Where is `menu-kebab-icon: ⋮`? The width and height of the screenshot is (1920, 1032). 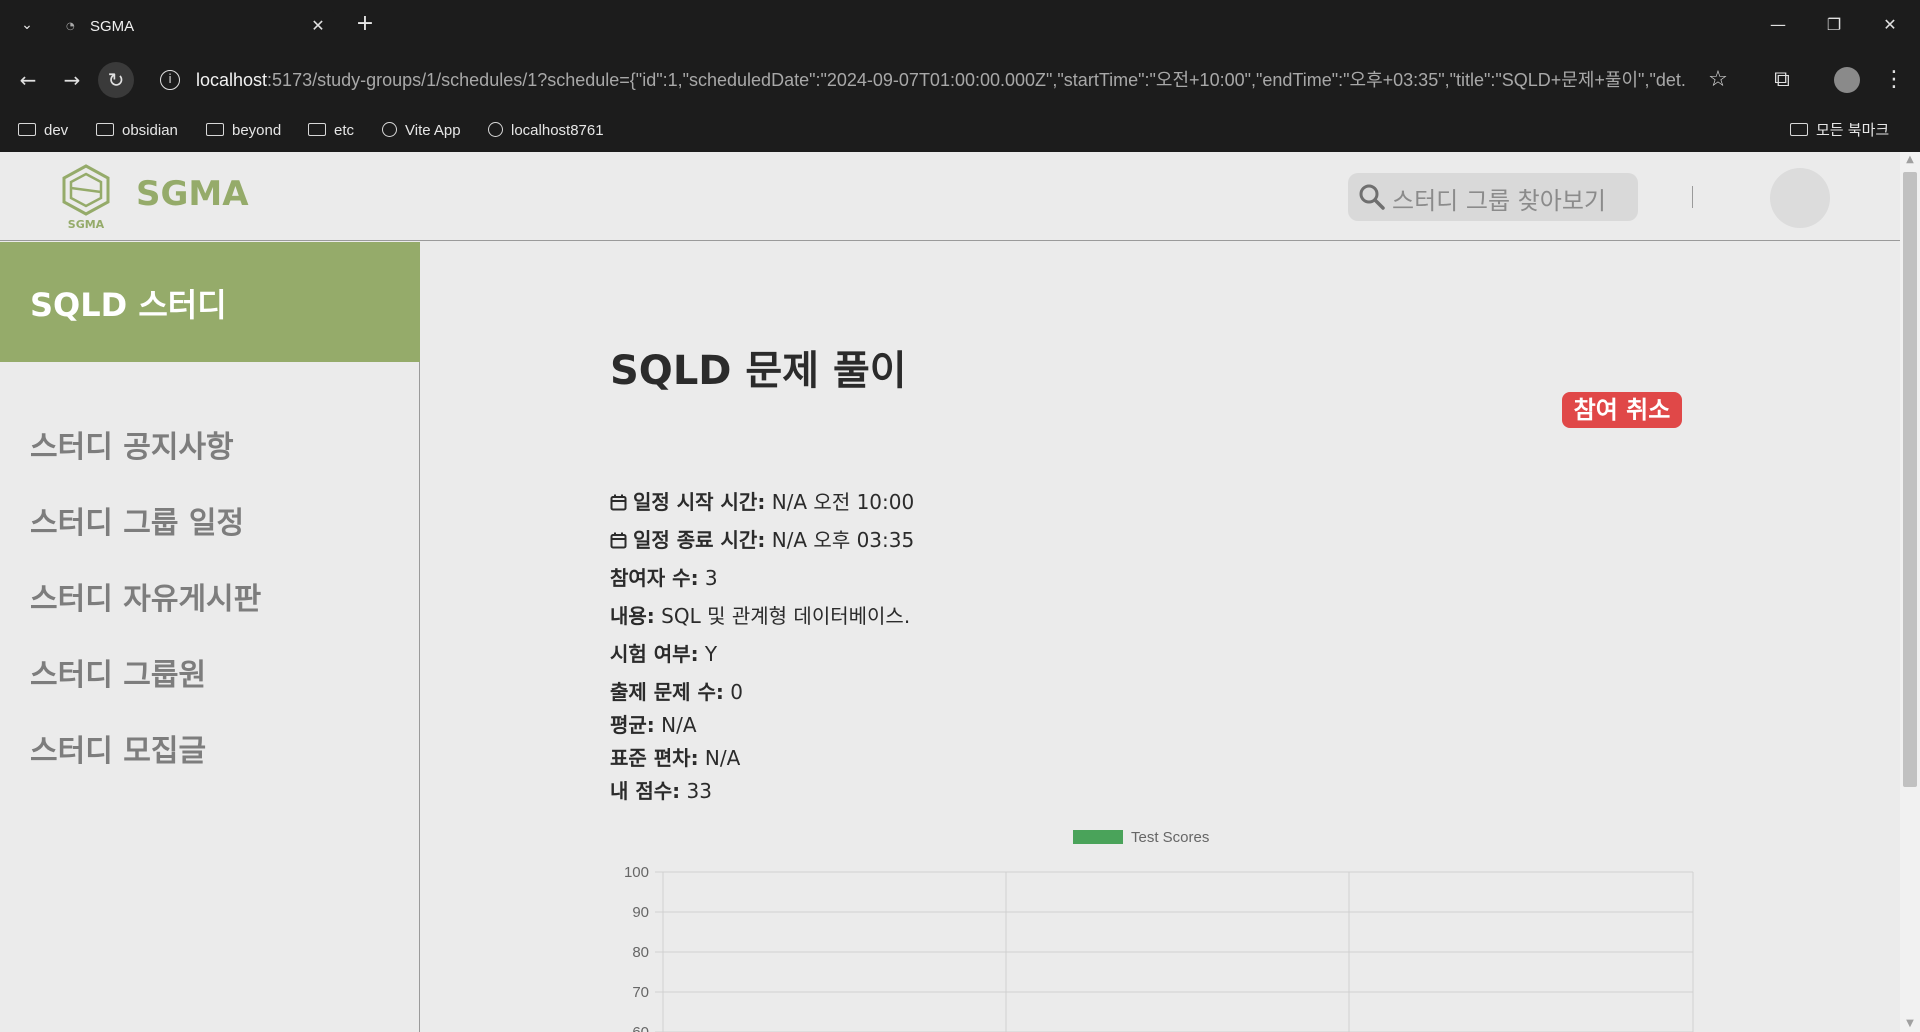 menu-kebab-icon: ⋮ is located at coordinates (1894, 80).